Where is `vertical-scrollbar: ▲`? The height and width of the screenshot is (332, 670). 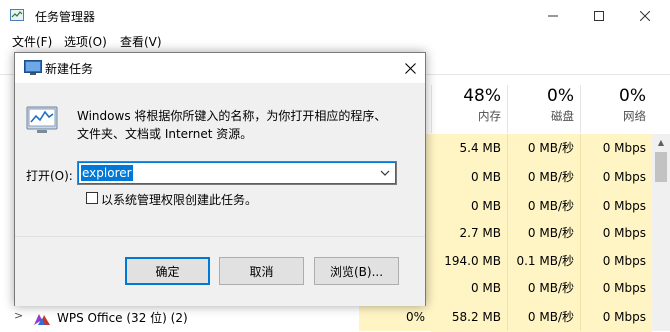
vertical-scrollbar: ▲ is located at coordinates (661, 232).